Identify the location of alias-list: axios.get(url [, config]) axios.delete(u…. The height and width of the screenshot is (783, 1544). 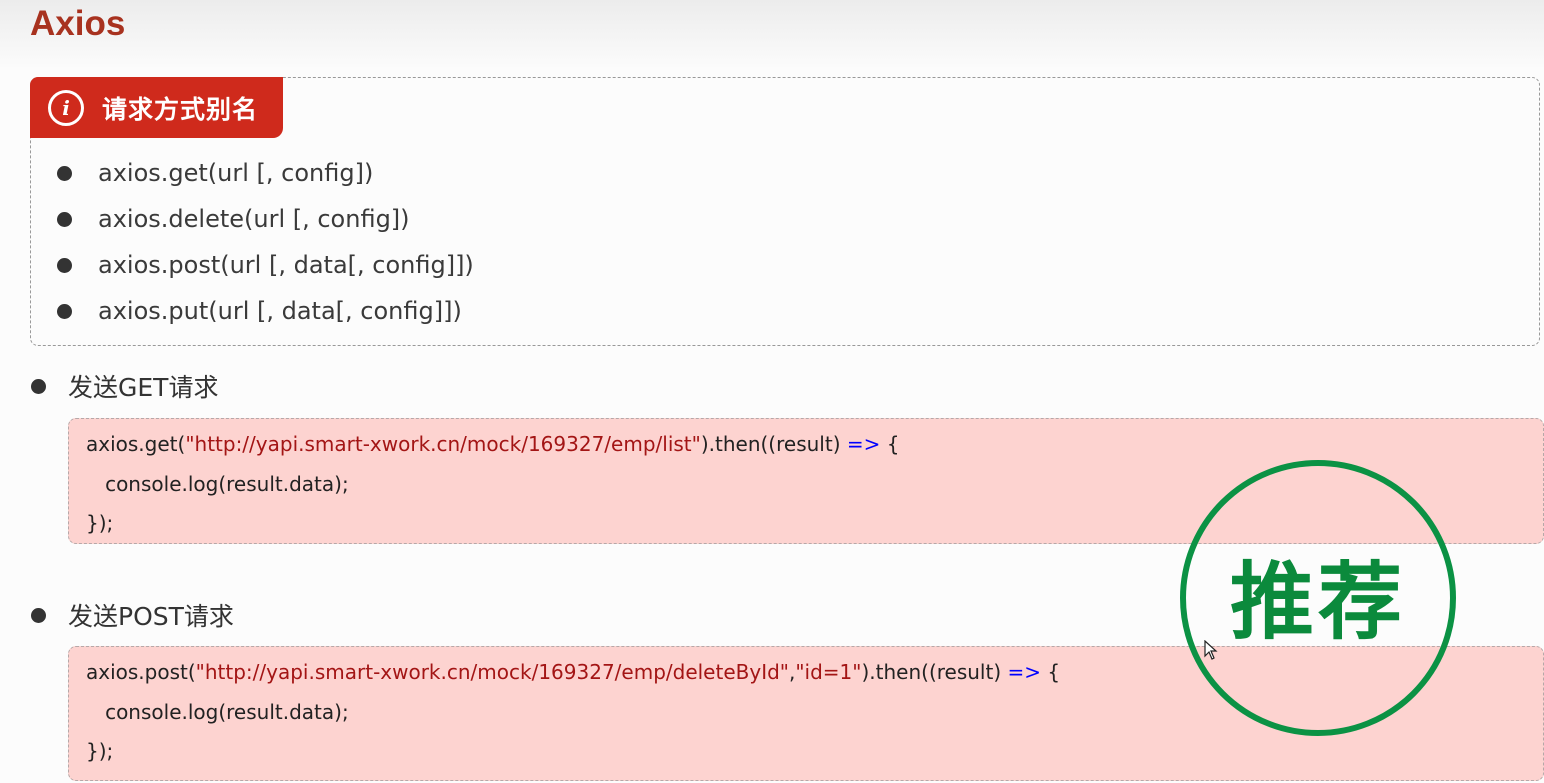
(265, 242).